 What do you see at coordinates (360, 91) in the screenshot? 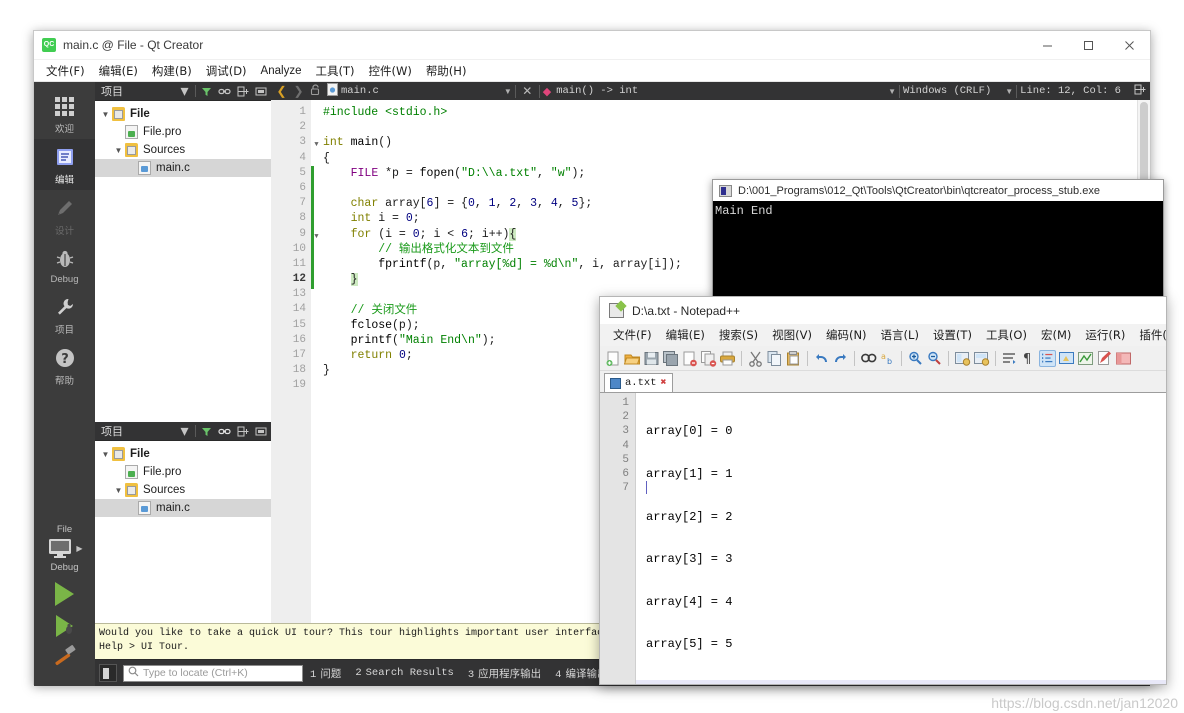
I see `editor-file-name: main.c` at bounding box center [360, 91].